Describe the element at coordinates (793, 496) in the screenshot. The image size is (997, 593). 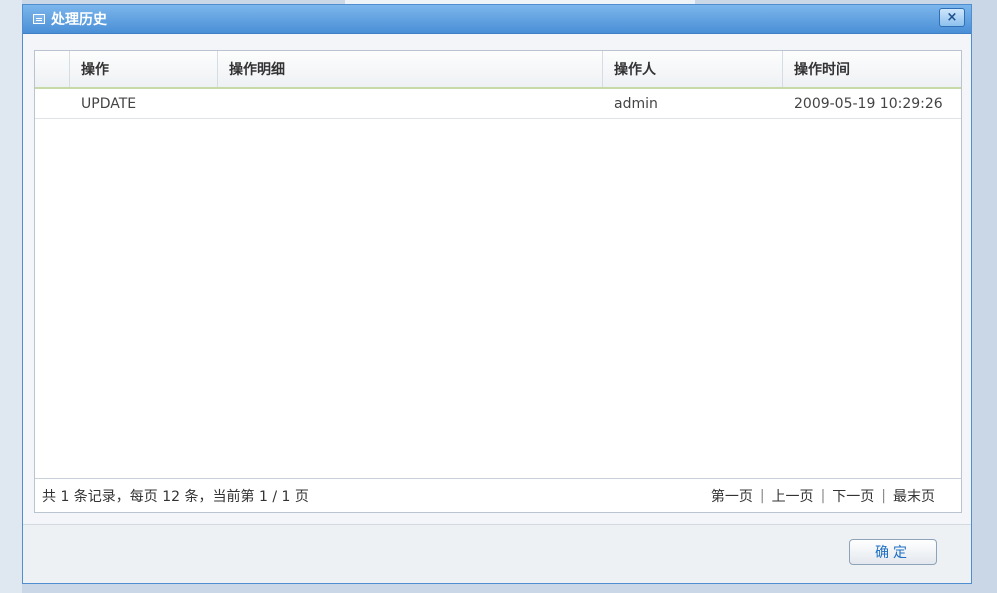
I see `prev-page-link: 上一页` at that location.